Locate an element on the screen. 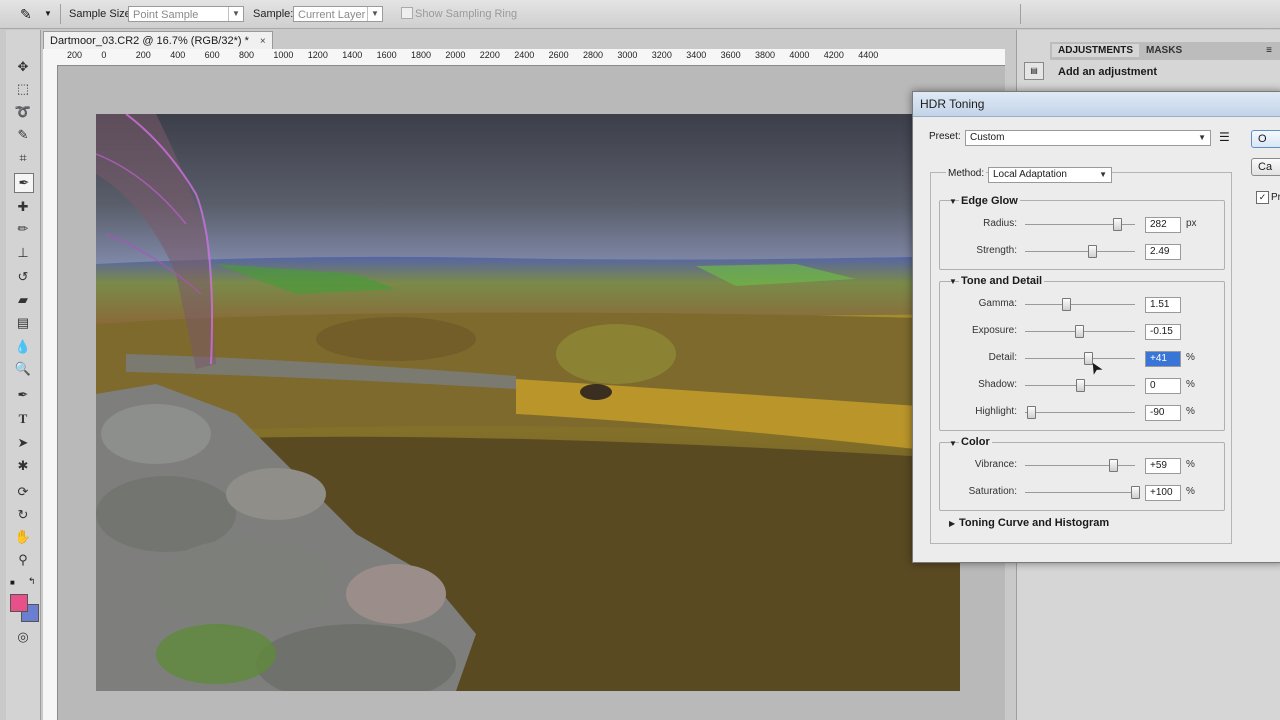  saturation-value-field: +100 is located at coordinates (1163, 493).